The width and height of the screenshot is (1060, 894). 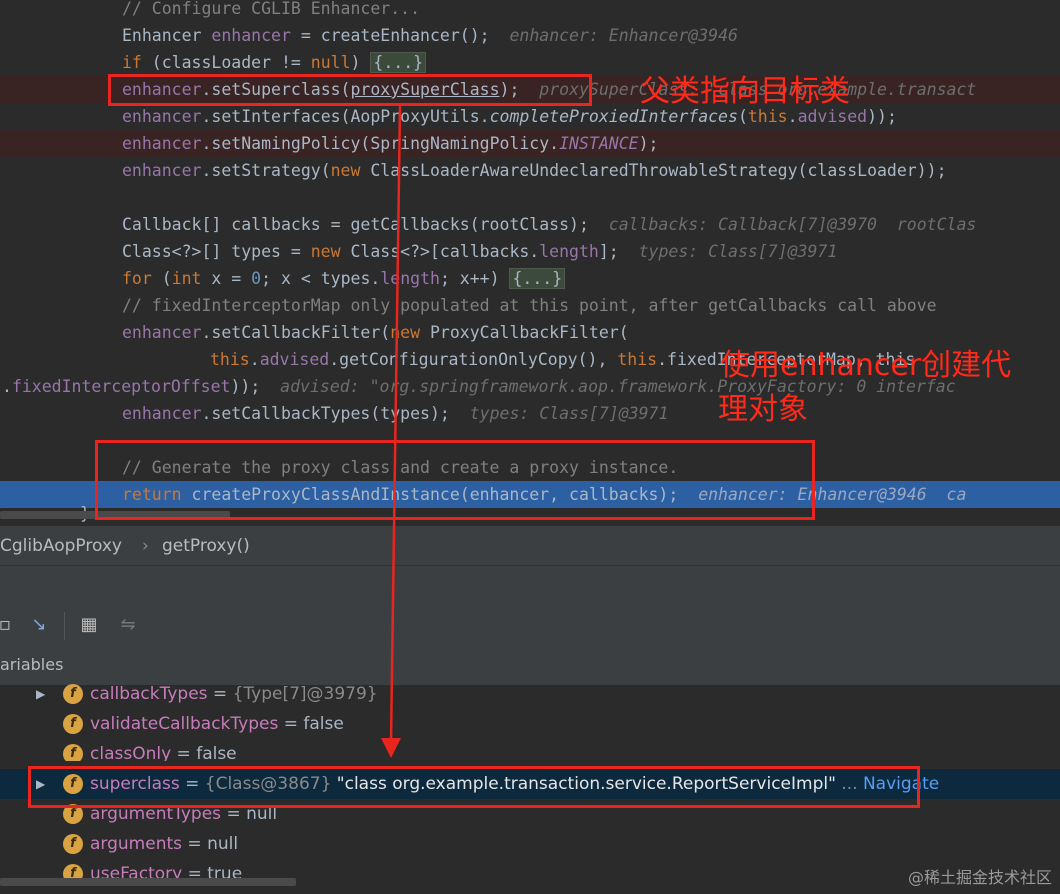 I want to click on annotation-enhancer-note-2: 理对象, so click(x=763, y=409).